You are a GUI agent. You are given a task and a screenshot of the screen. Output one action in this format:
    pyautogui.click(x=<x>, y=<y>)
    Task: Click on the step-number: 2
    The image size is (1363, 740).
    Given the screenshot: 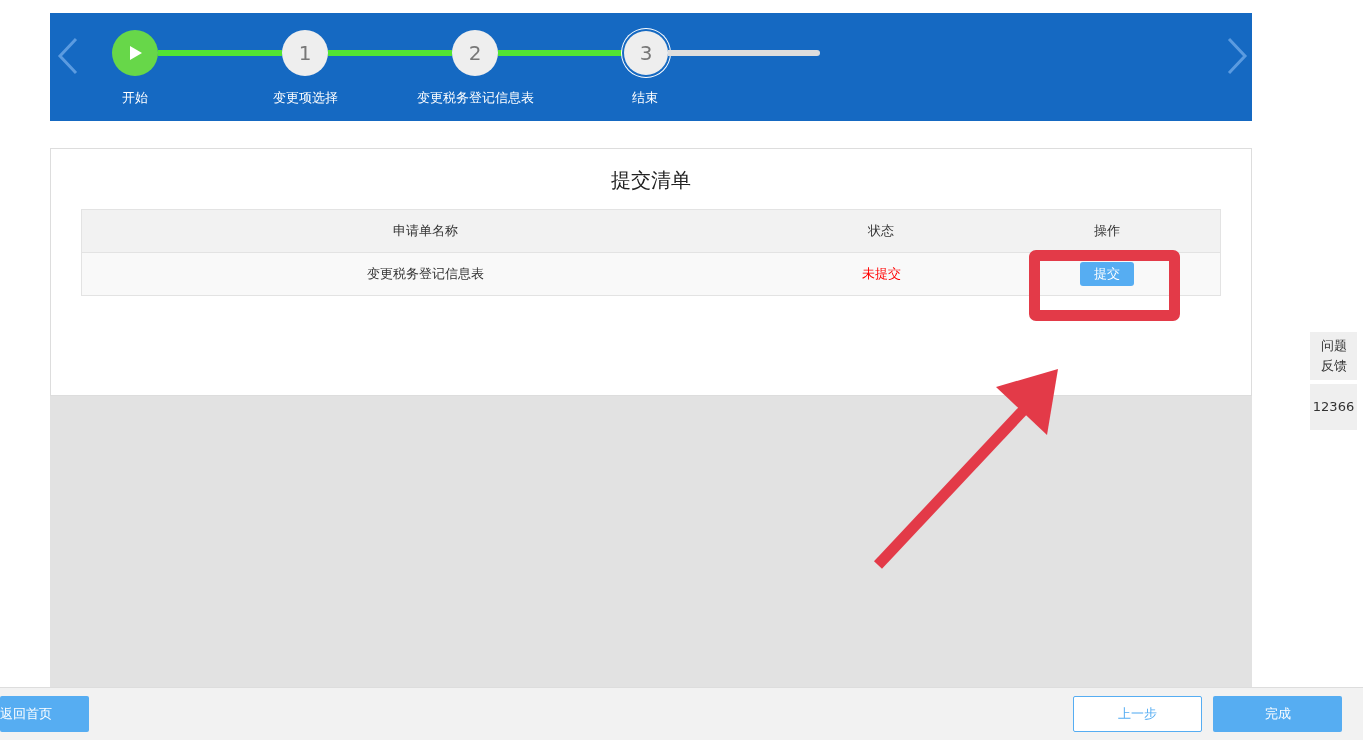 What is the action you would take?
    pyautogui.click(x=475, y=53)
    